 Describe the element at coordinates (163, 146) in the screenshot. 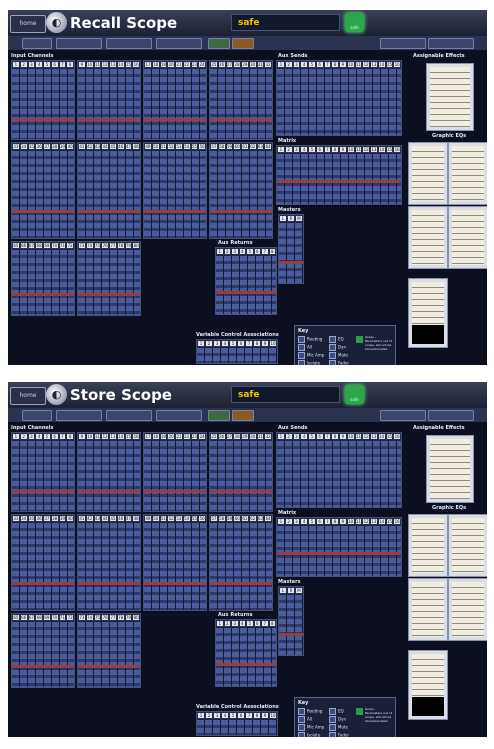

I see `channel-number: 51` at that location.